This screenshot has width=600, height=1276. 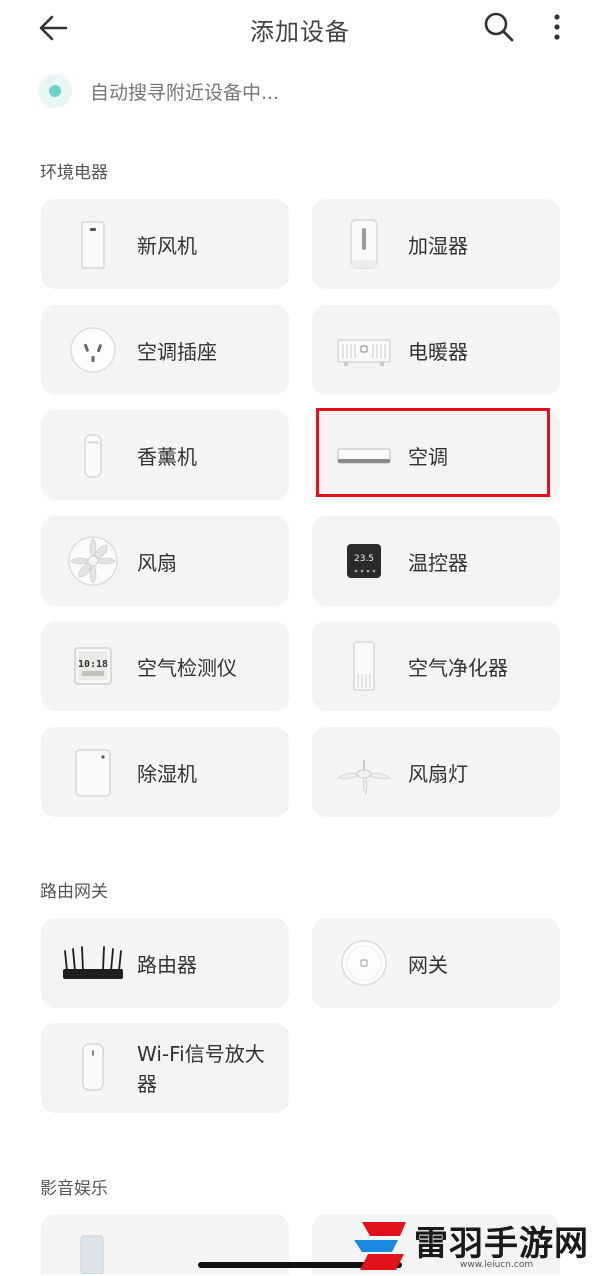 I want to click on device-label: 加湿器, so click(x=438, y=246).